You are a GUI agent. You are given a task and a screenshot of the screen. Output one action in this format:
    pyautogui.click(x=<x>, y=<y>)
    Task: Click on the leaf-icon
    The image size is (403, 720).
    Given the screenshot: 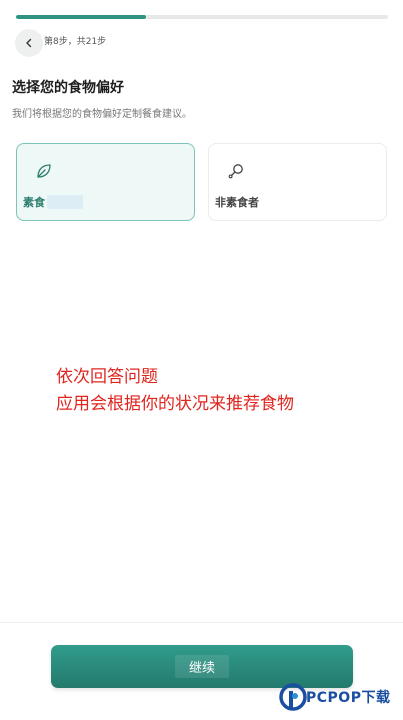 What is the action you would take?
    pyautogui.click(x=44, y=171)
    